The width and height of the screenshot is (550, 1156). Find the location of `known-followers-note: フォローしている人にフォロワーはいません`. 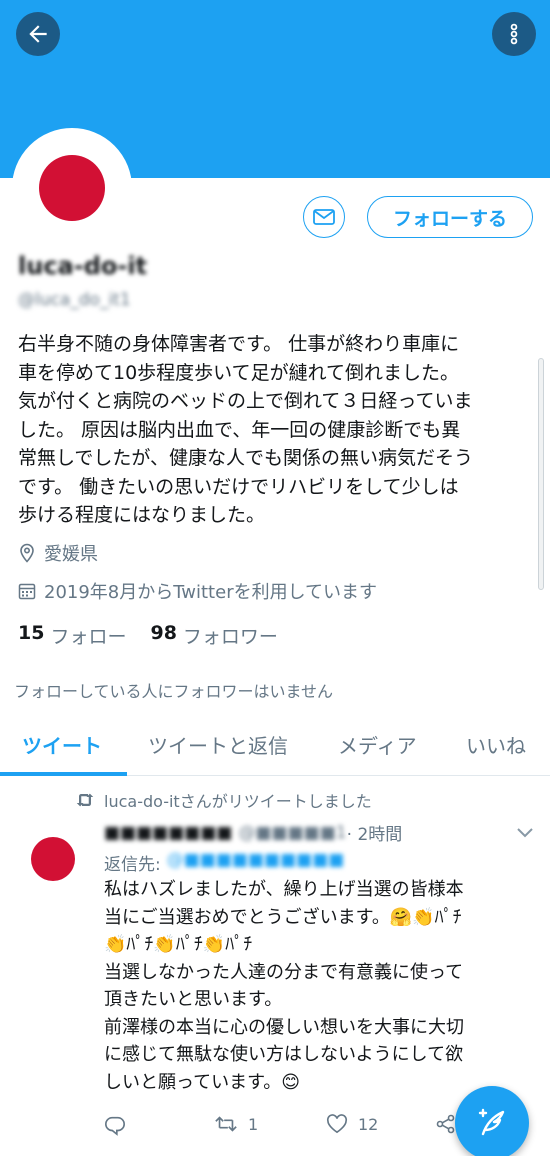

known-followers-note: フォローしている人にフォロワーはいません is located at coordinates (174, 691).